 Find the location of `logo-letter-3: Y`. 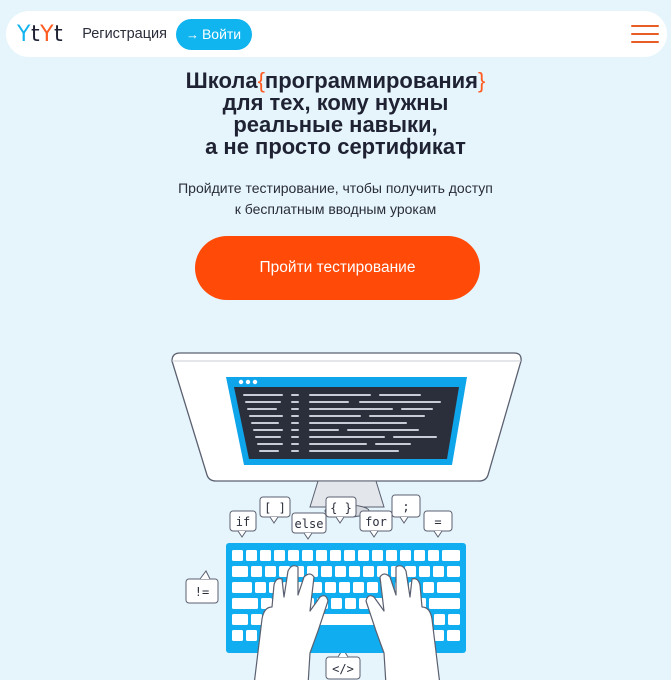

logo-letter-3: Y is located at coordinates (47, 34).